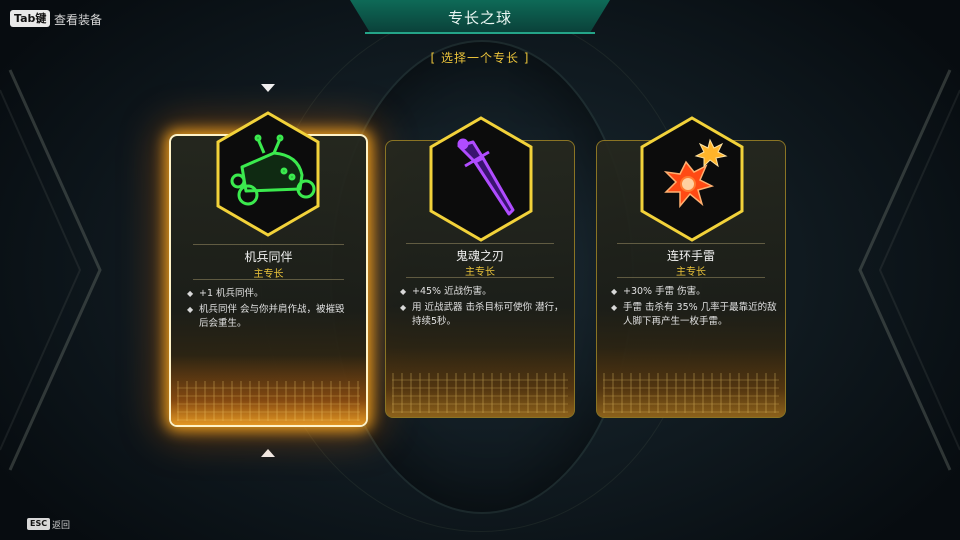  I want to click on view-equipment-hint: 查看装备, so click(78, 19).